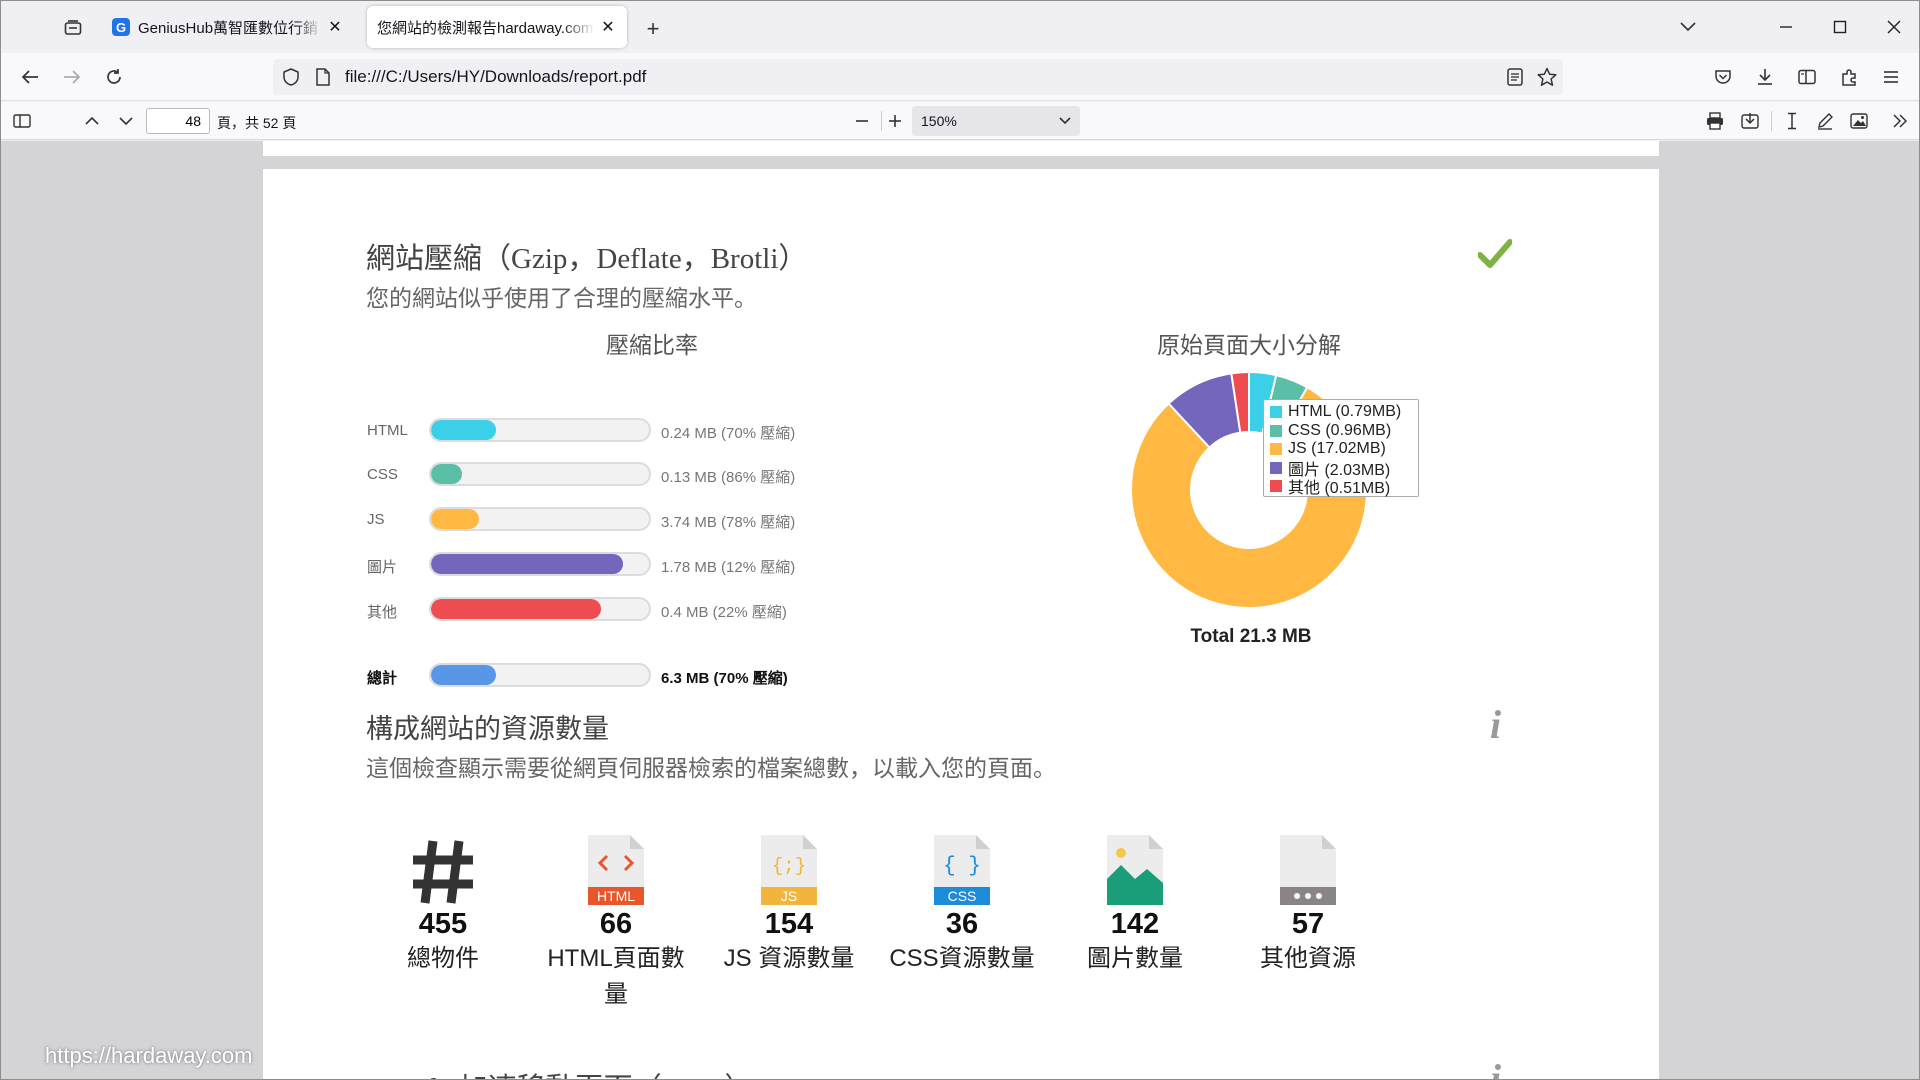 The image size is (1920, 1080). What do you see at coordinates (1807, 77) in the screenshot?
I see `sidebar-toggle-button` at bounding box center [1807, 77].